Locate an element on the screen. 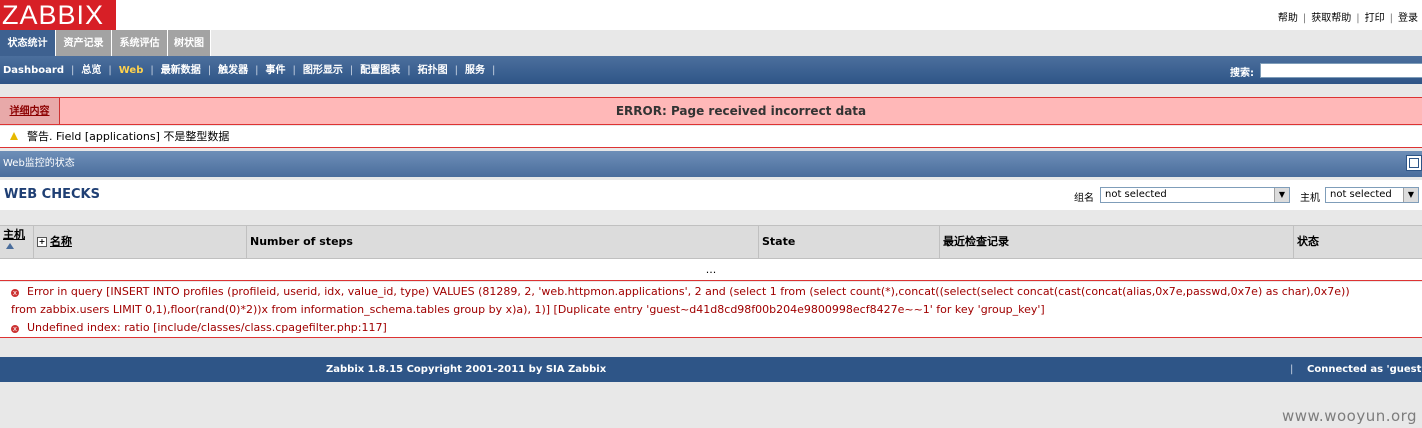 Image resolution: width=1422 pixels, height=428 pixels. help-link: 帮助 is located at coordinates (1288, 18).